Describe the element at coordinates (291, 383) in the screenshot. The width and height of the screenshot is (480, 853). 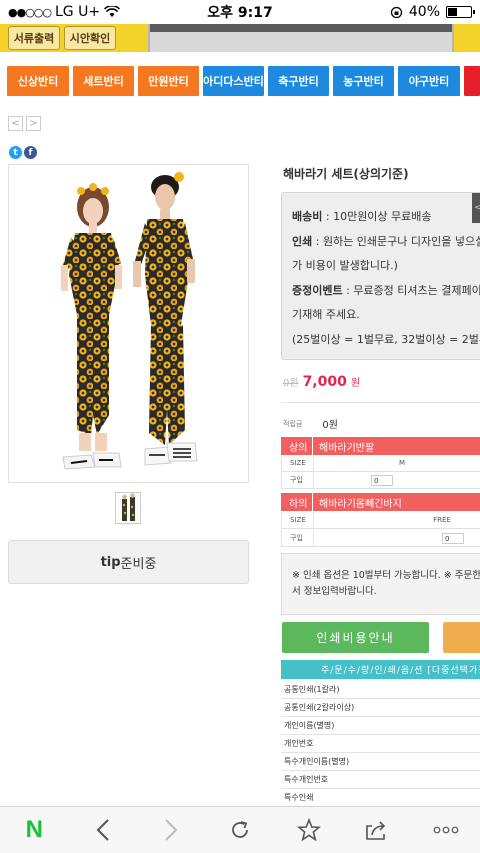
I see `original-price: 0원` at that location.